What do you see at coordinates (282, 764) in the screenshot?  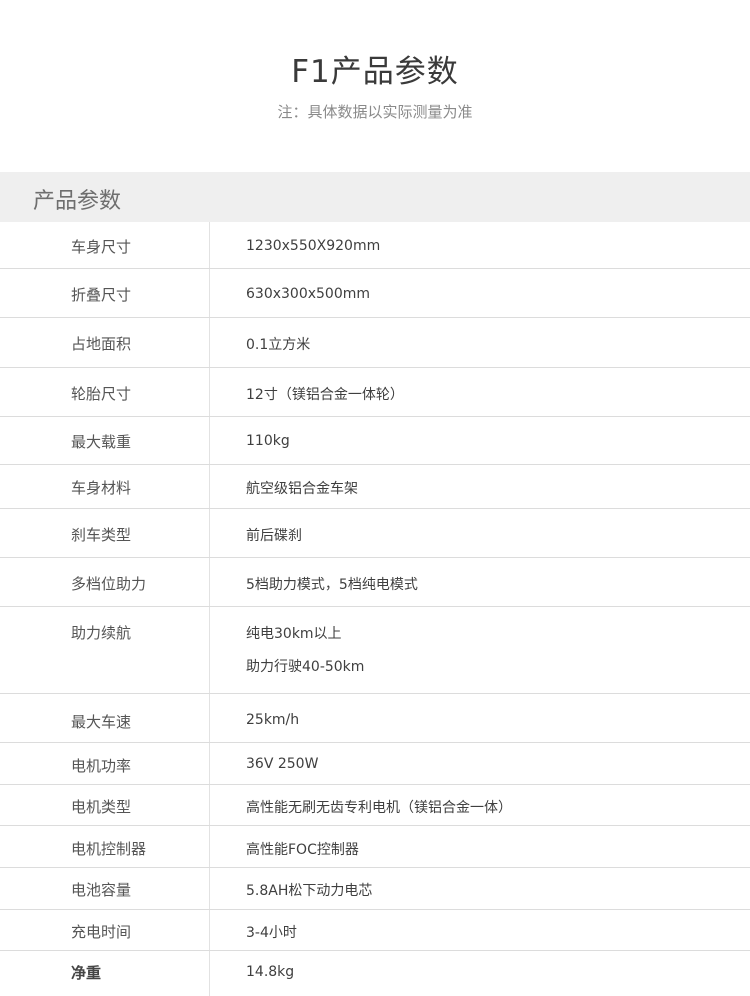 I see `spec-value: 36V 250W` at bounding box center [282, 764].